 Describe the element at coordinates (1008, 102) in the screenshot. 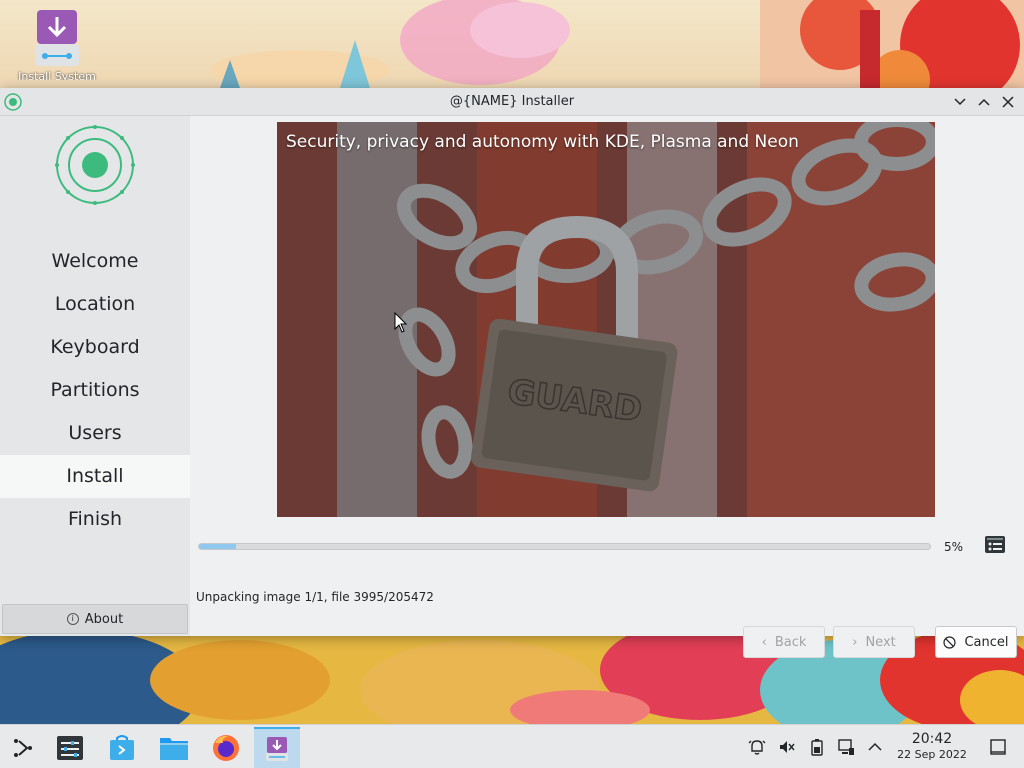

I see `close-icon` at that location.